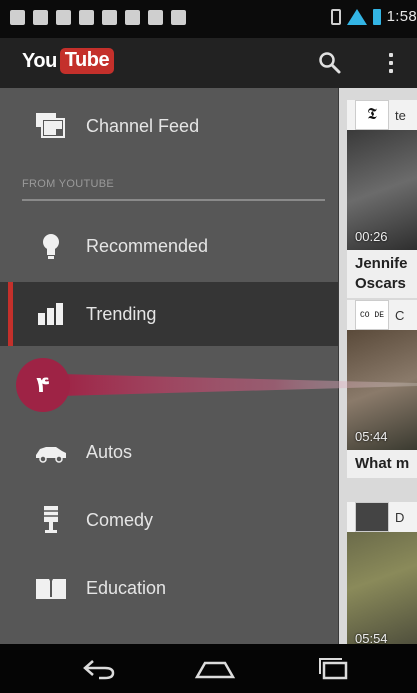 The image size is (417, 693). Describe the element at coordinates (39, 60) in the screenshot. I see `logo-you: You` at that location.